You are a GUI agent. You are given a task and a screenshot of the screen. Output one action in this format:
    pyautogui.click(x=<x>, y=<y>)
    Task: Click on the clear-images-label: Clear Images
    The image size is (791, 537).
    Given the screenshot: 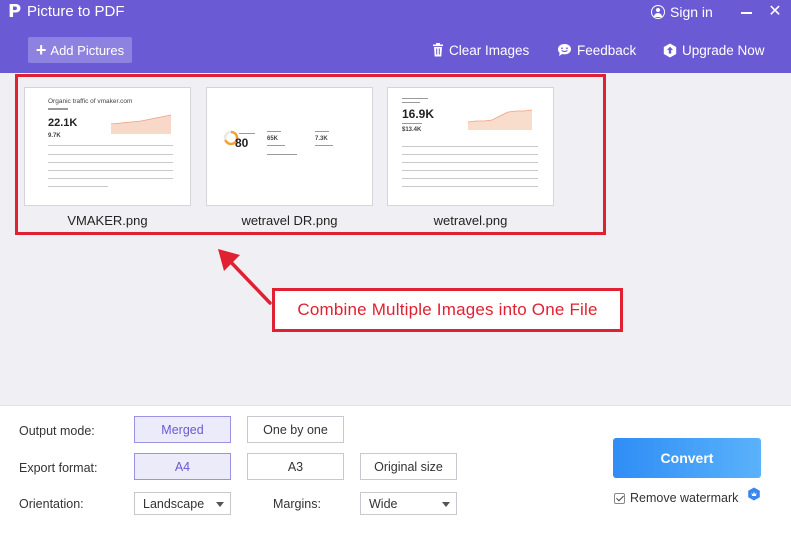 What is the action you would take?
    pyautogui.click(x=489, y=50)
    